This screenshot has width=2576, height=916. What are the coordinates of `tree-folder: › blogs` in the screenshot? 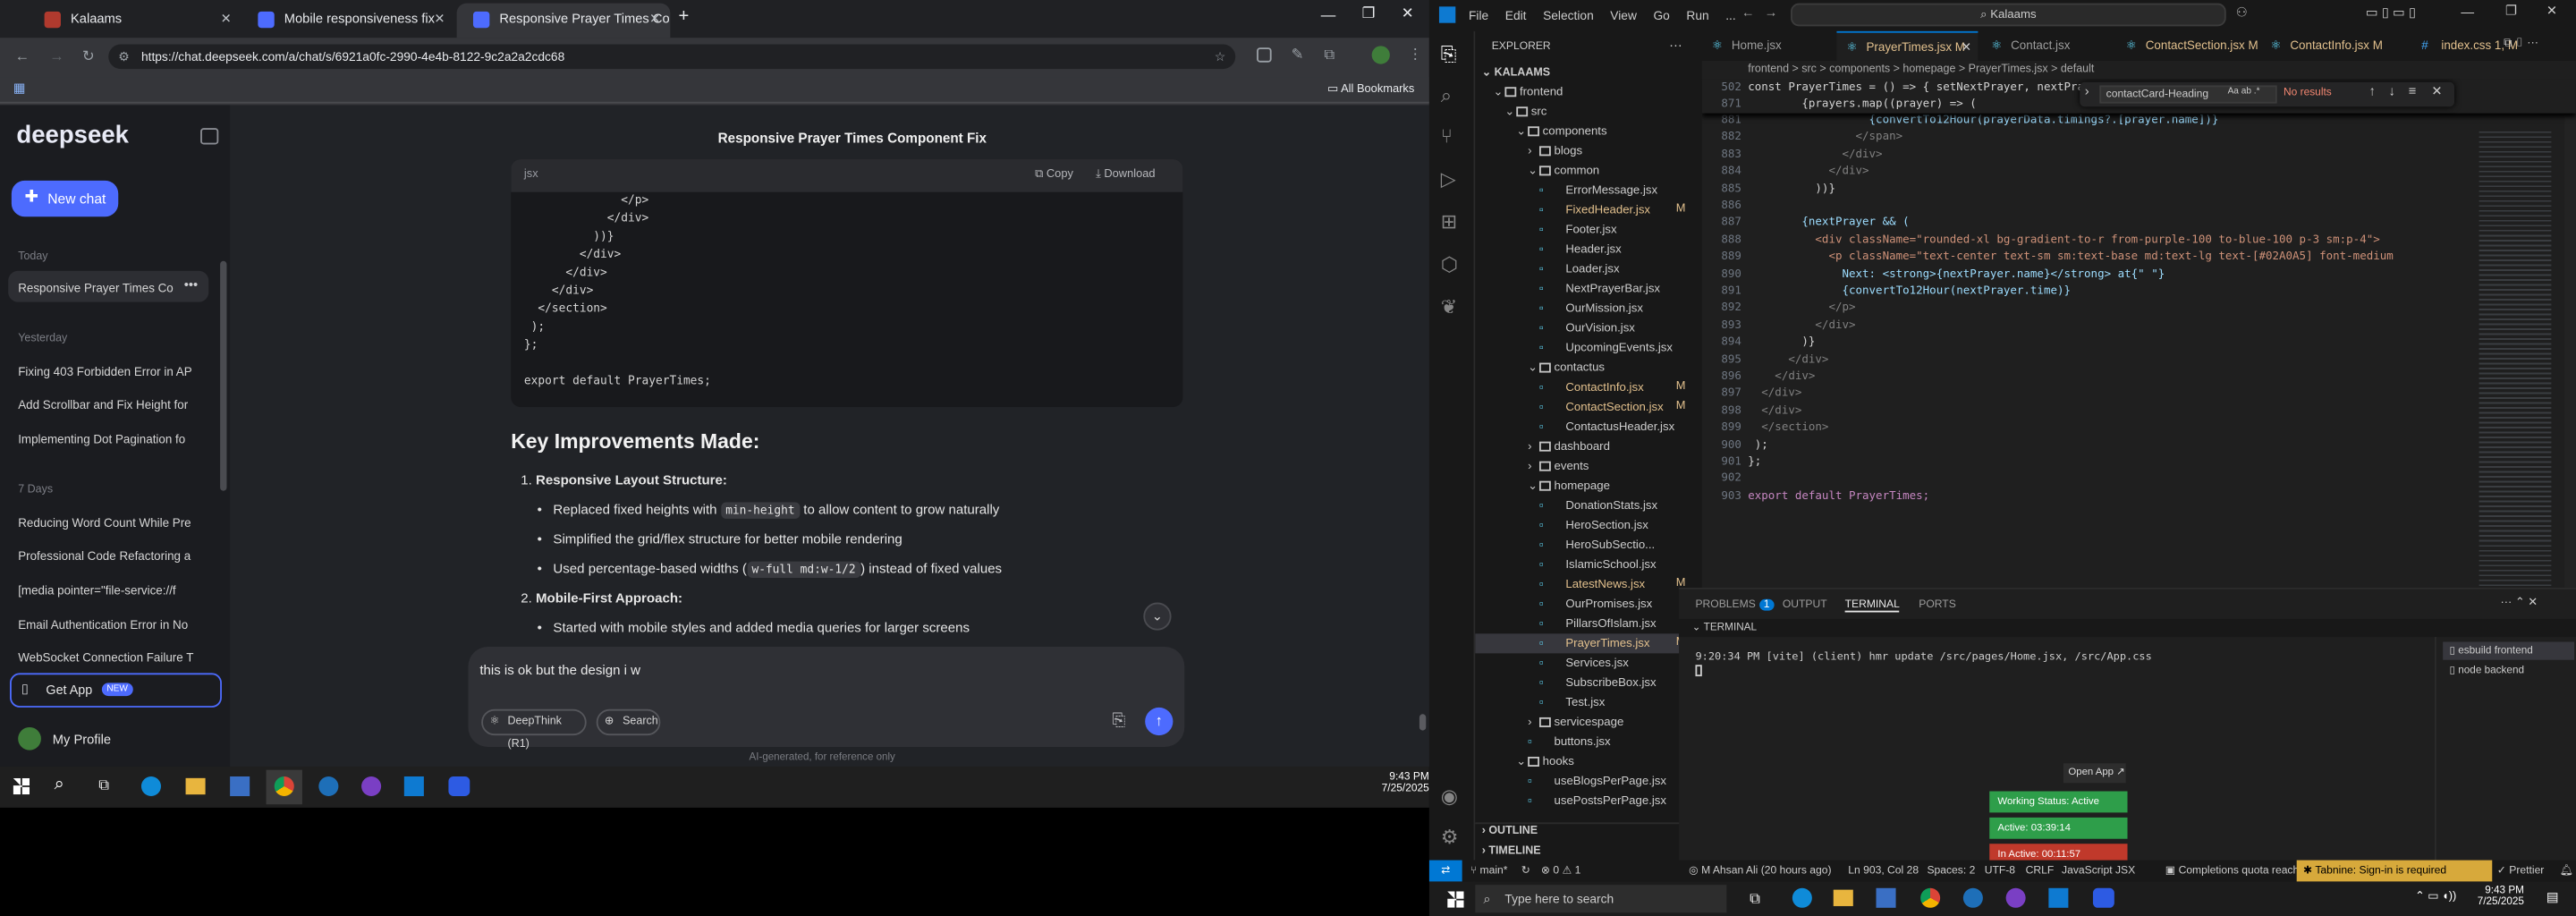 It's located at (1588, 151).